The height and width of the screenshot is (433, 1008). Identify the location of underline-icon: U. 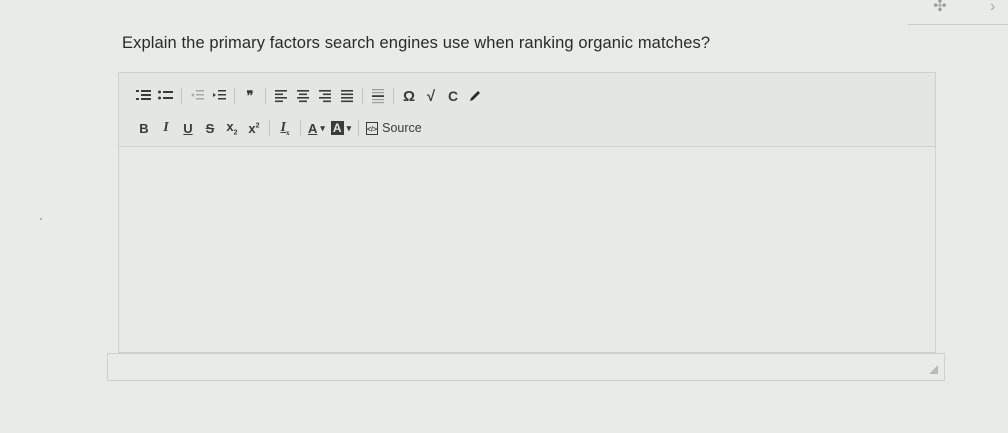
(188, 128).